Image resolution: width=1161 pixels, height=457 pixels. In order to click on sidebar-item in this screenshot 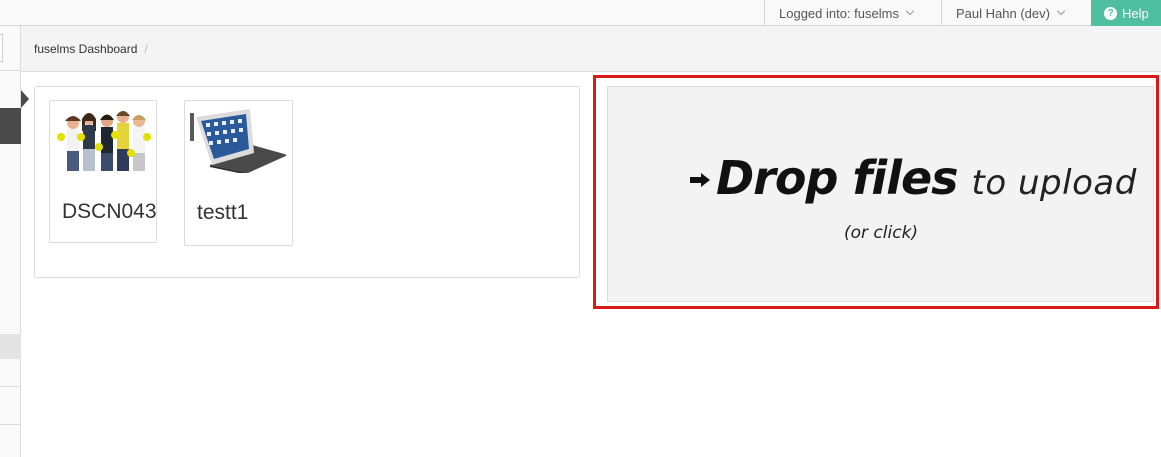, I will do `click(10, 346)`.